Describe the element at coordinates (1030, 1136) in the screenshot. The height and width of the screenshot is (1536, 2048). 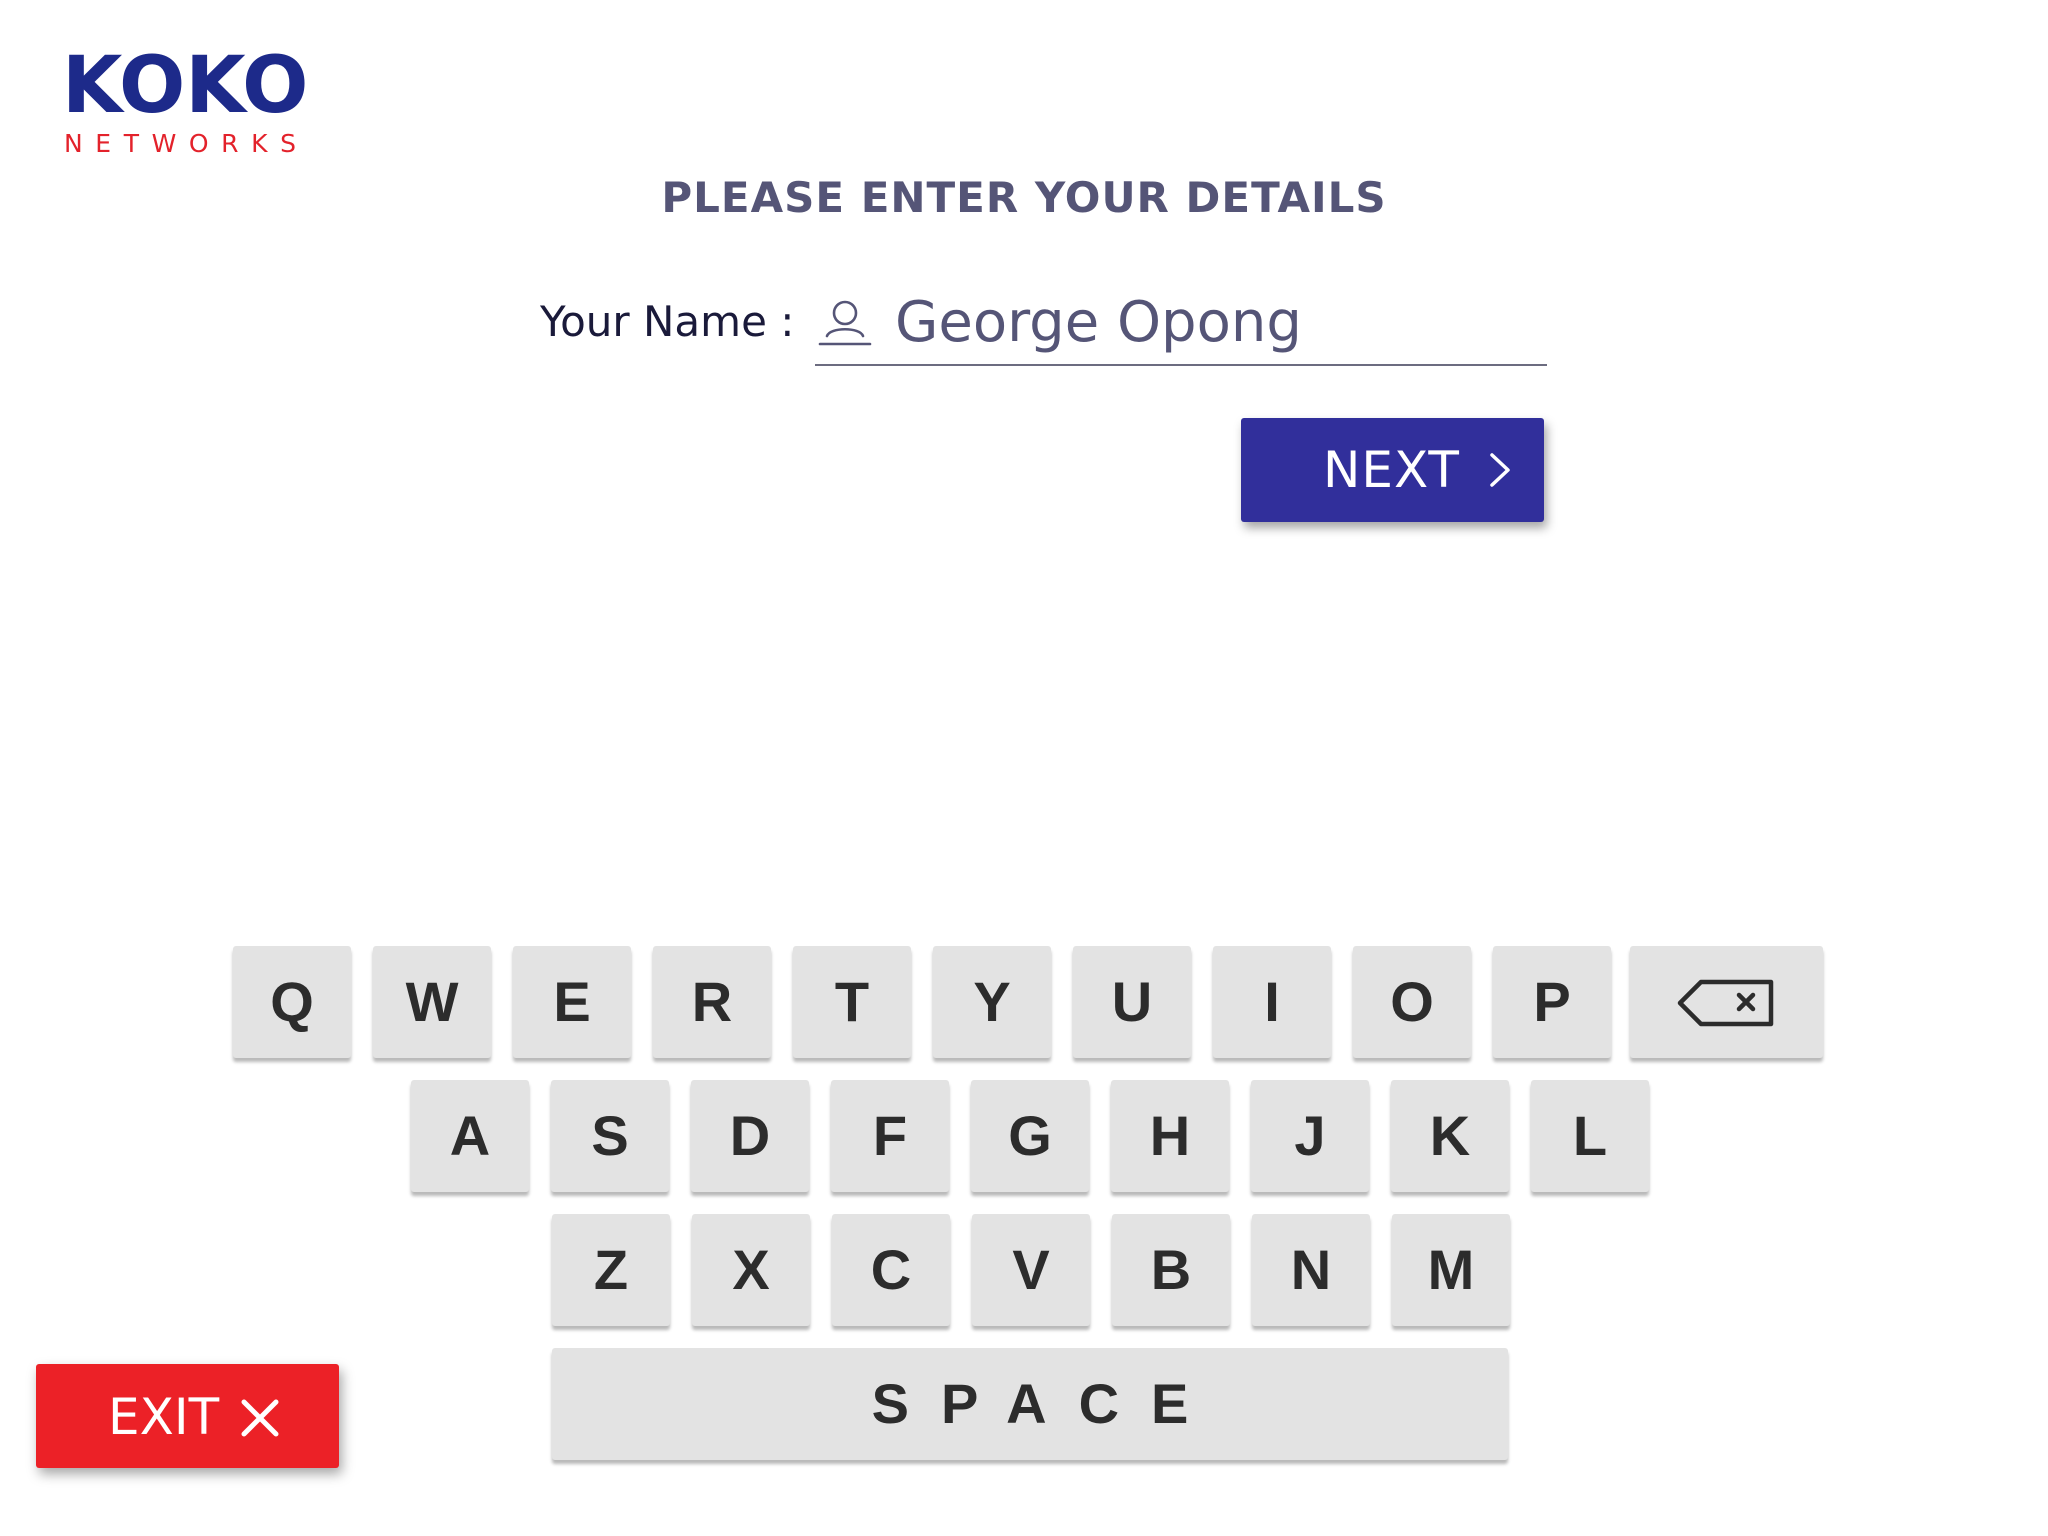
I see `key-g: G` at that location.